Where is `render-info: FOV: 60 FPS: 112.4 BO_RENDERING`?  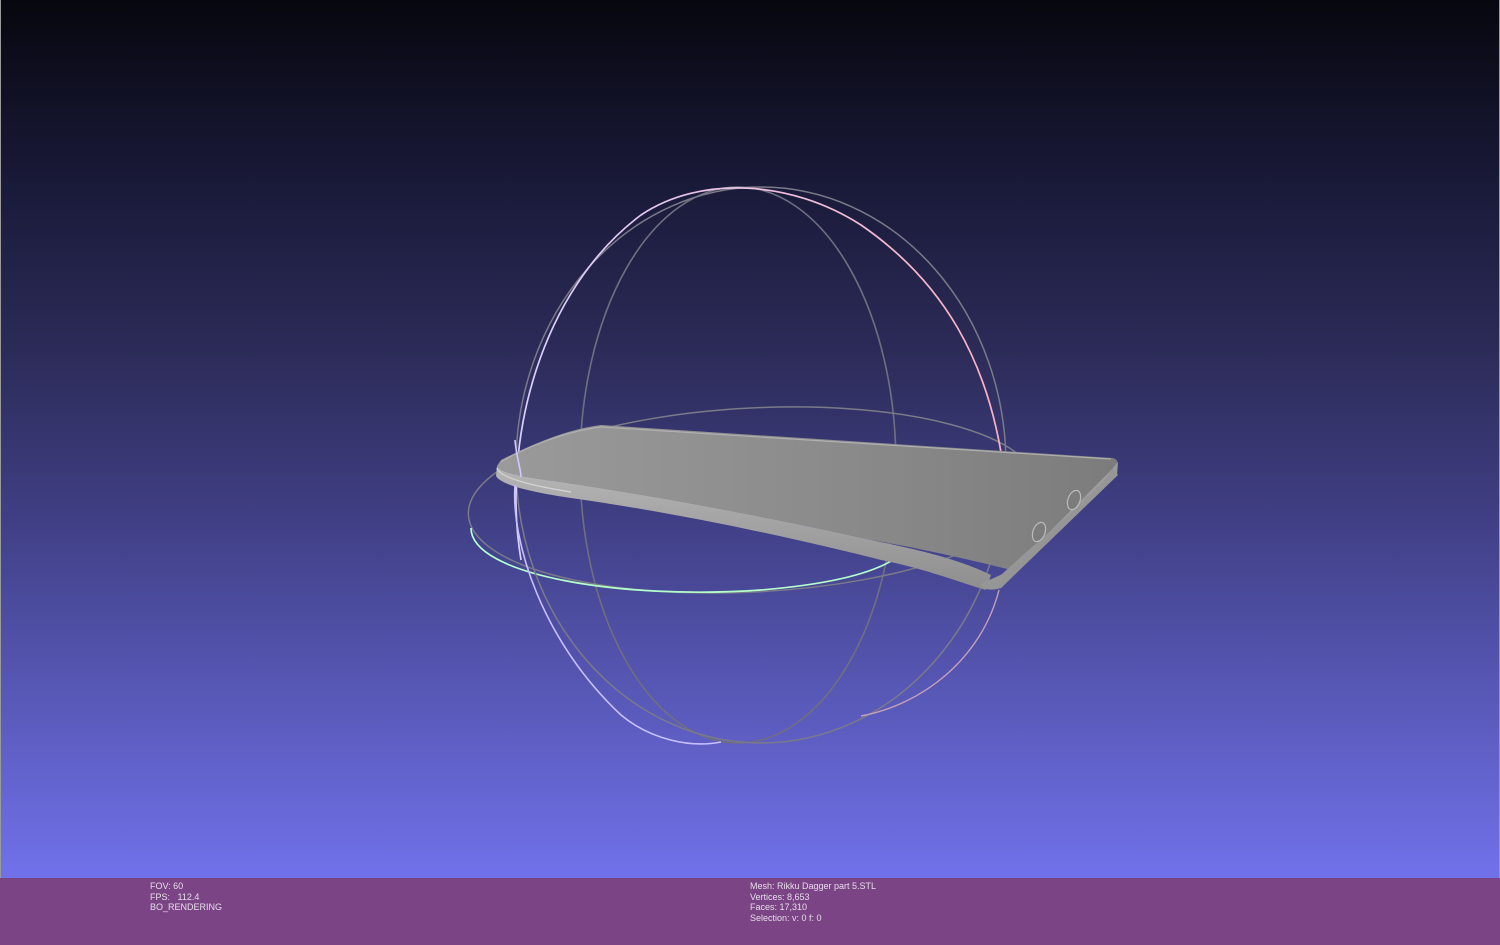
render-info: FOV: 60 FPS: 112.4 BO_RENDERING is located at coordinates (186, 897).